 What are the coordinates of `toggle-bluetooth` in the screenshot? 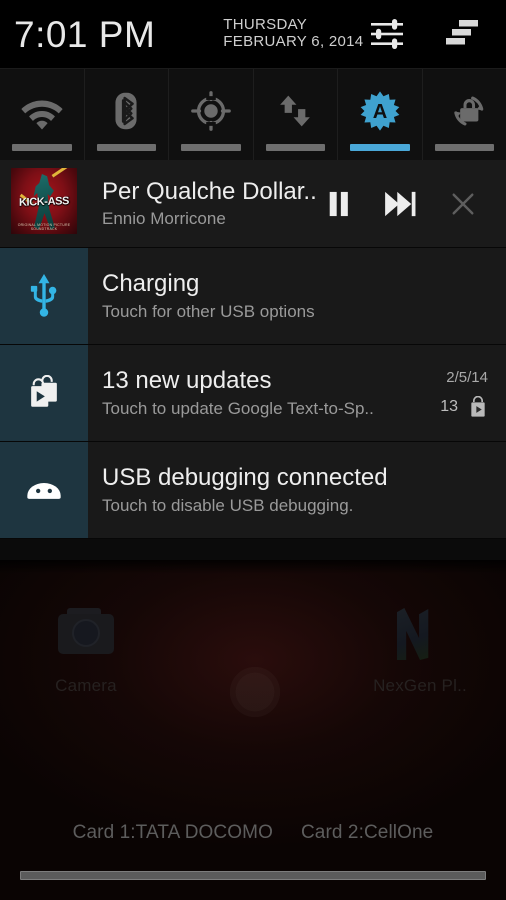 It's located at (126, 114).